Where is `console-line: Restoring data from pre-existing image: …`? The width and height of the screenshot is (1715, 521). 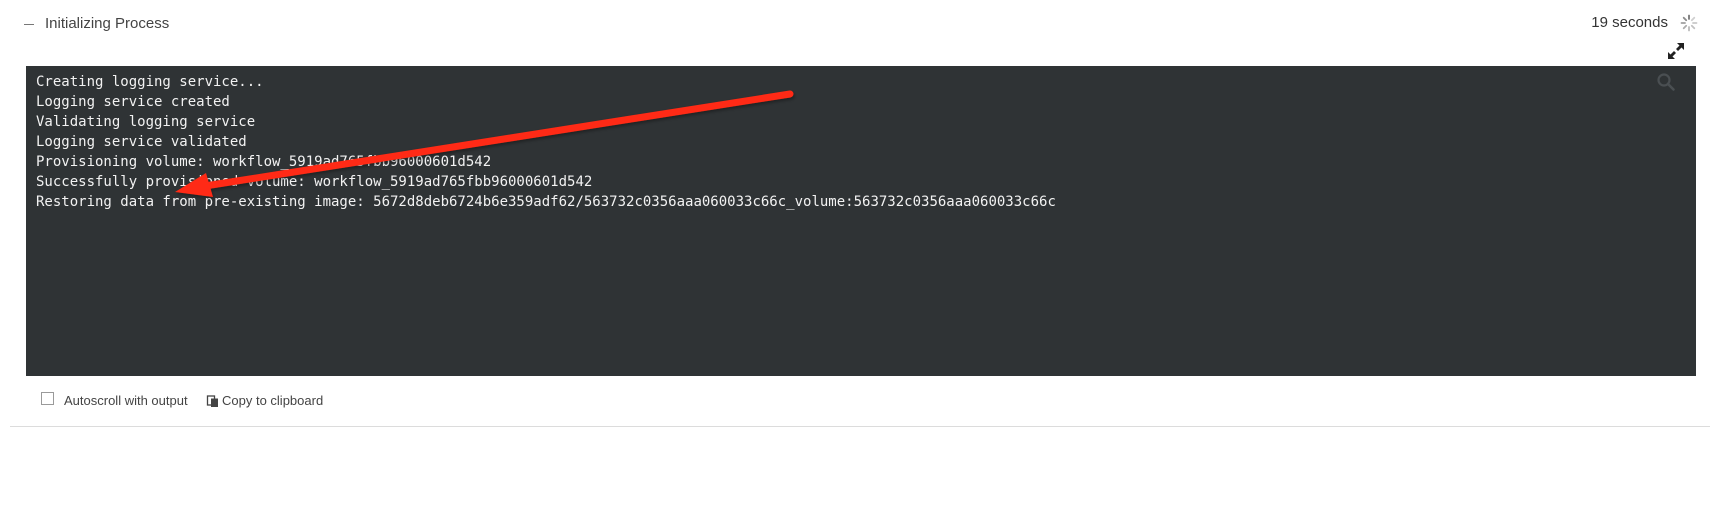 console-line: Restoring data from pre-existing image: … is located at coordinates (546, 202).